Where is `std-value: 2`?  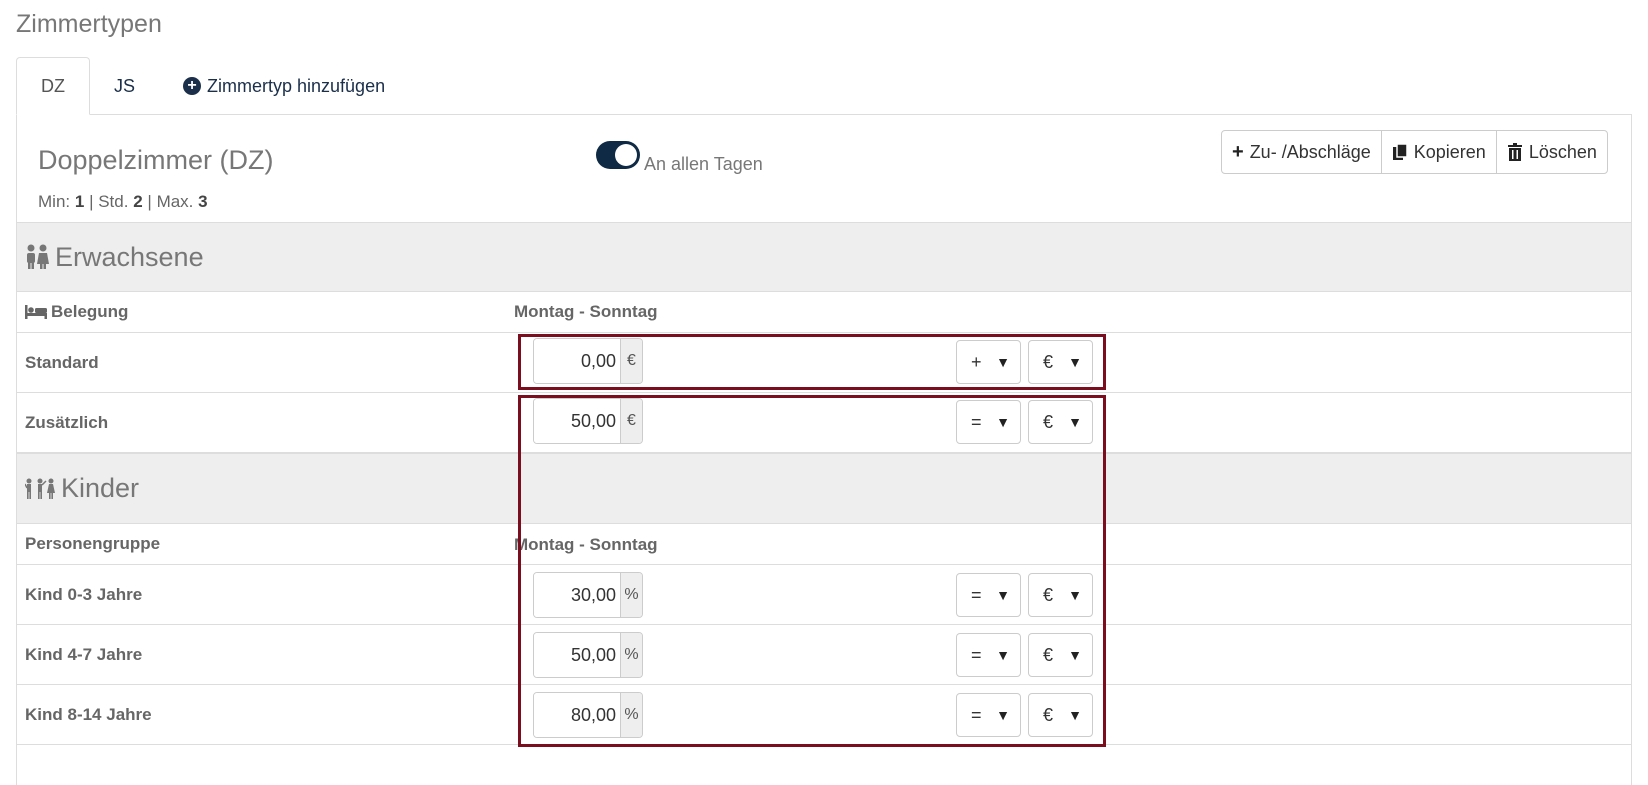
std-value: 2 is located at coordinates (138, 201).